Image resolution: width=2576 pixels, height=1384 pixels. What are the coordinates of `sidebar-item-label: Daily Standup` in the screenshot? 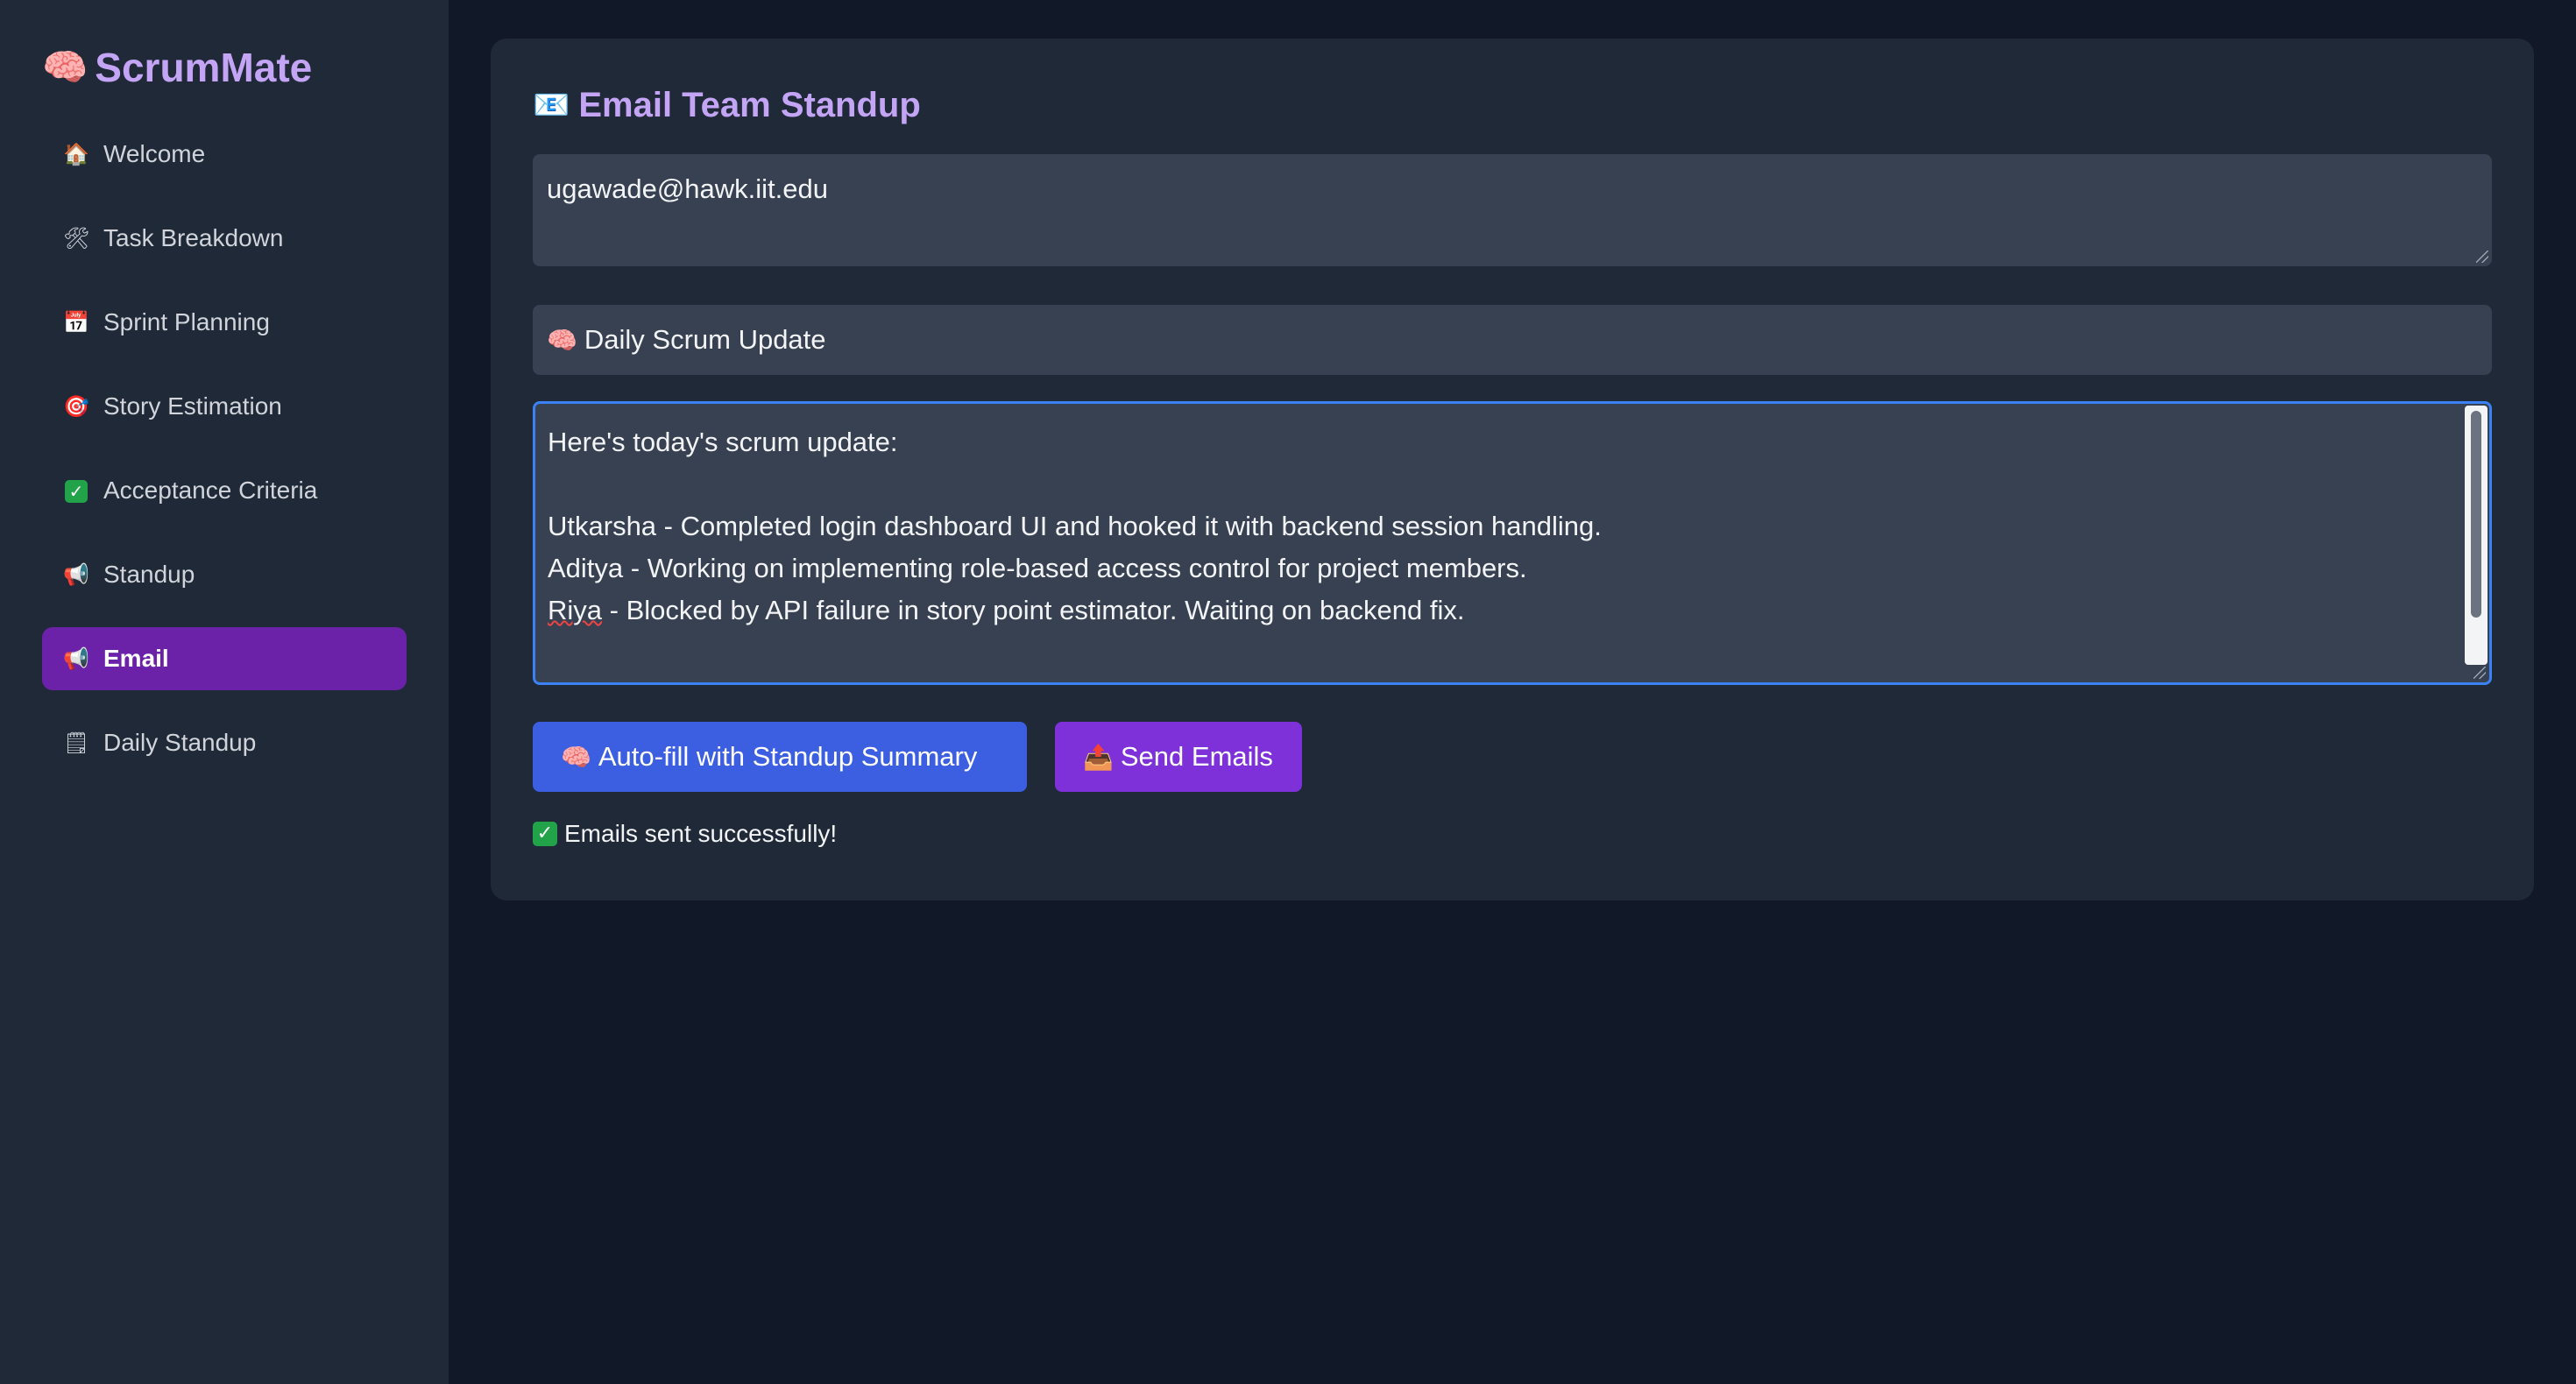 It's located at (180, 743).